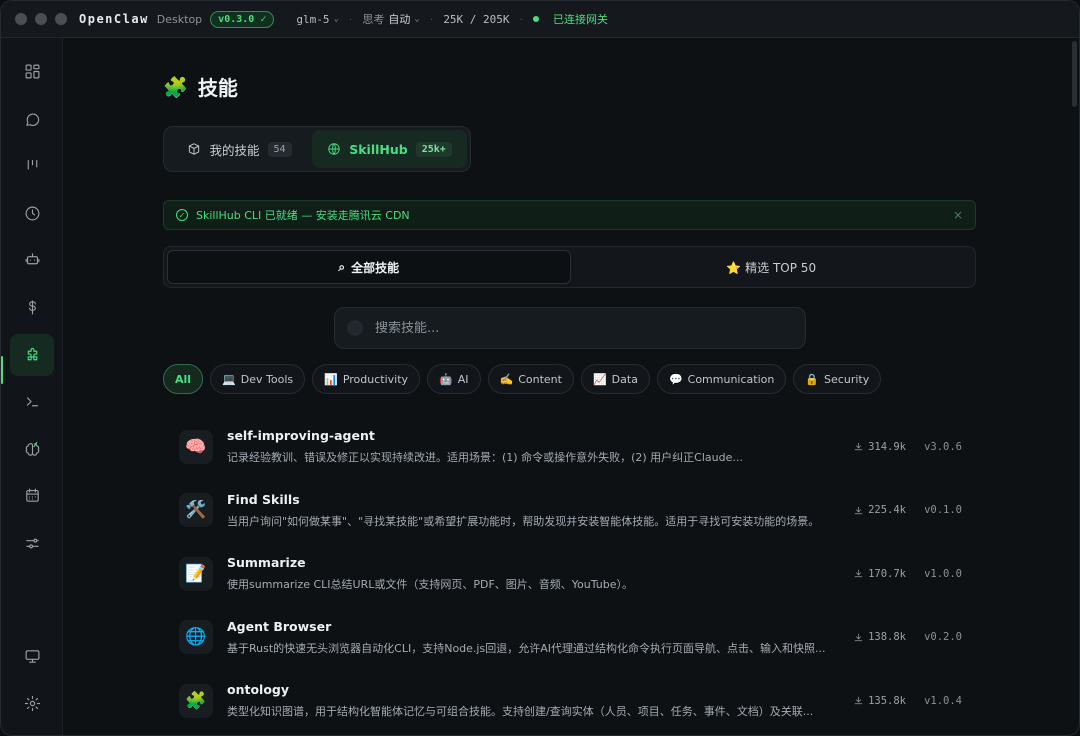  I want to click on tab-all-skills: ⌕ 全部技能, so click(369, 267).